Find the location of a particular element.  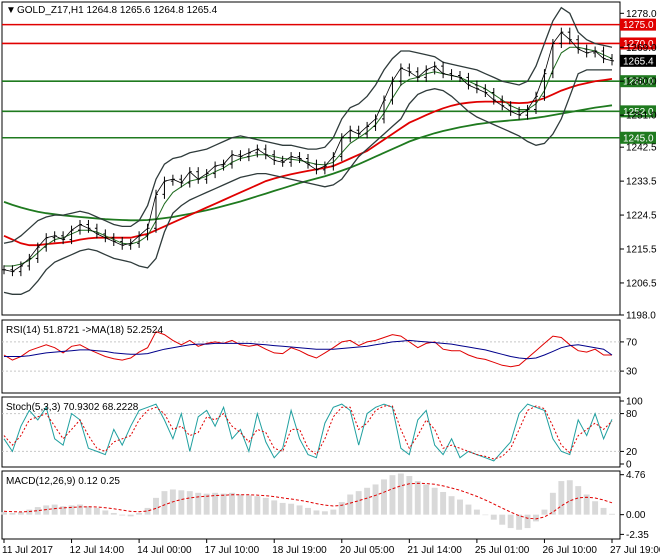

collapse-icon: ▼ is located at coordinates (11, 10).